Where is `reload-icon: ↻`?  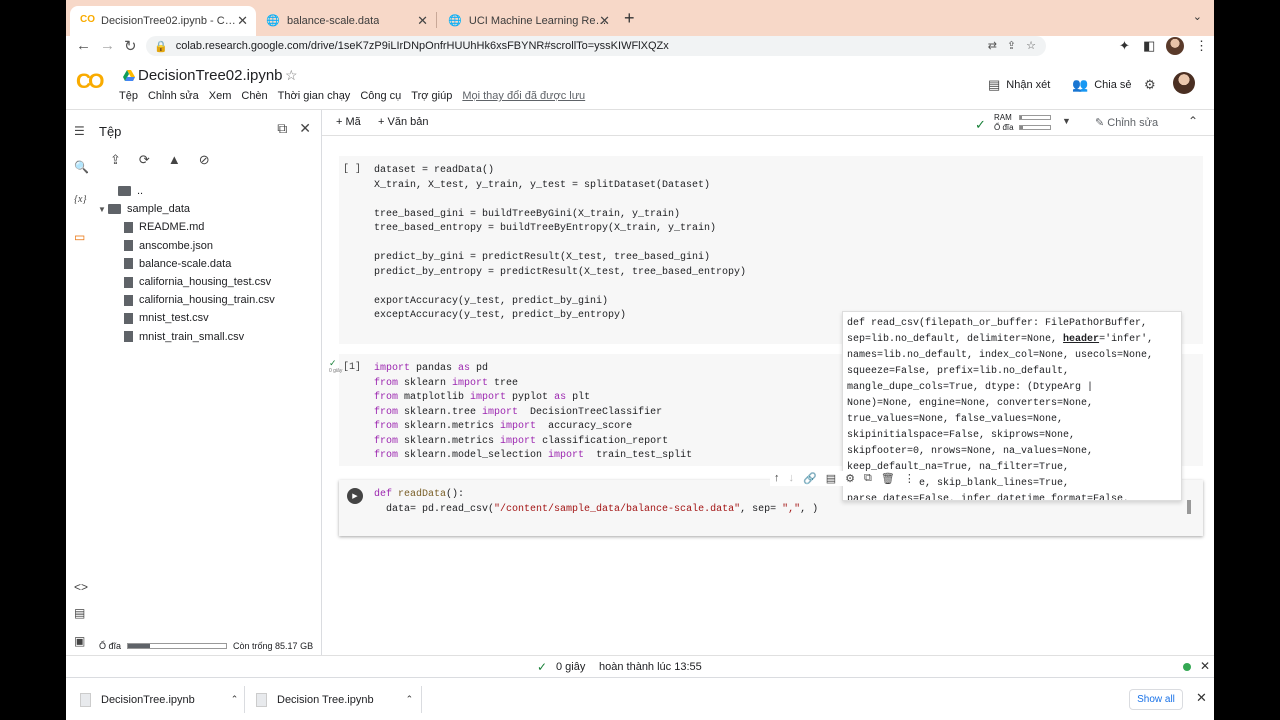 reload-icon: ↻ is located at coordinates (130, 46).